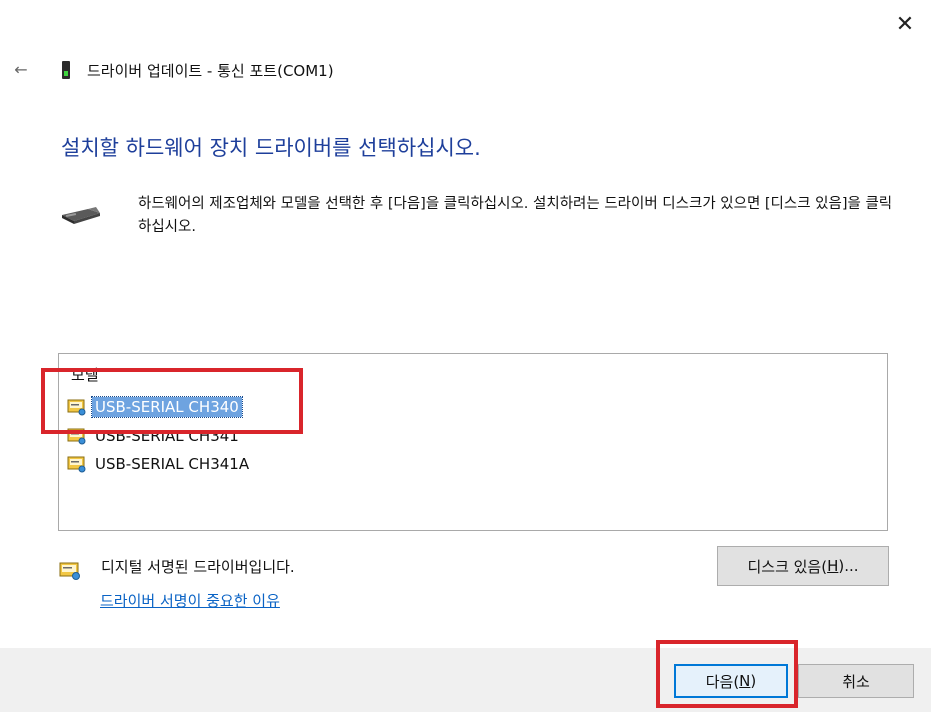 The width and height of the screenshot is (931, 712). I want to click on hardware-device-icon, so click(81, 215).